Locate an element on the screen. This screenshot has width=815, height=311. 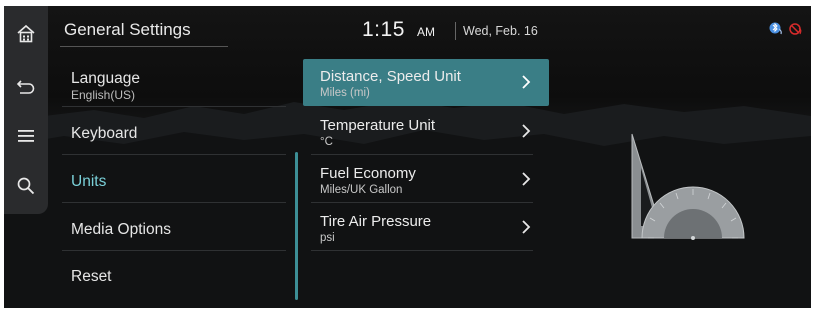
menu-item-reset: Reset is located at coordinates (172, 275).